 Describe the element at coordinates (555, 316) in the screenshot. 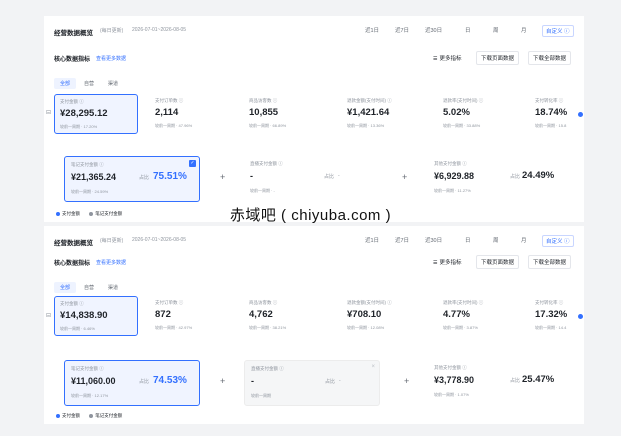

I see `kpi-card-conversion: 支付转化率 ⓘ 17.32% 较前一周期 · 14.4` at that location.